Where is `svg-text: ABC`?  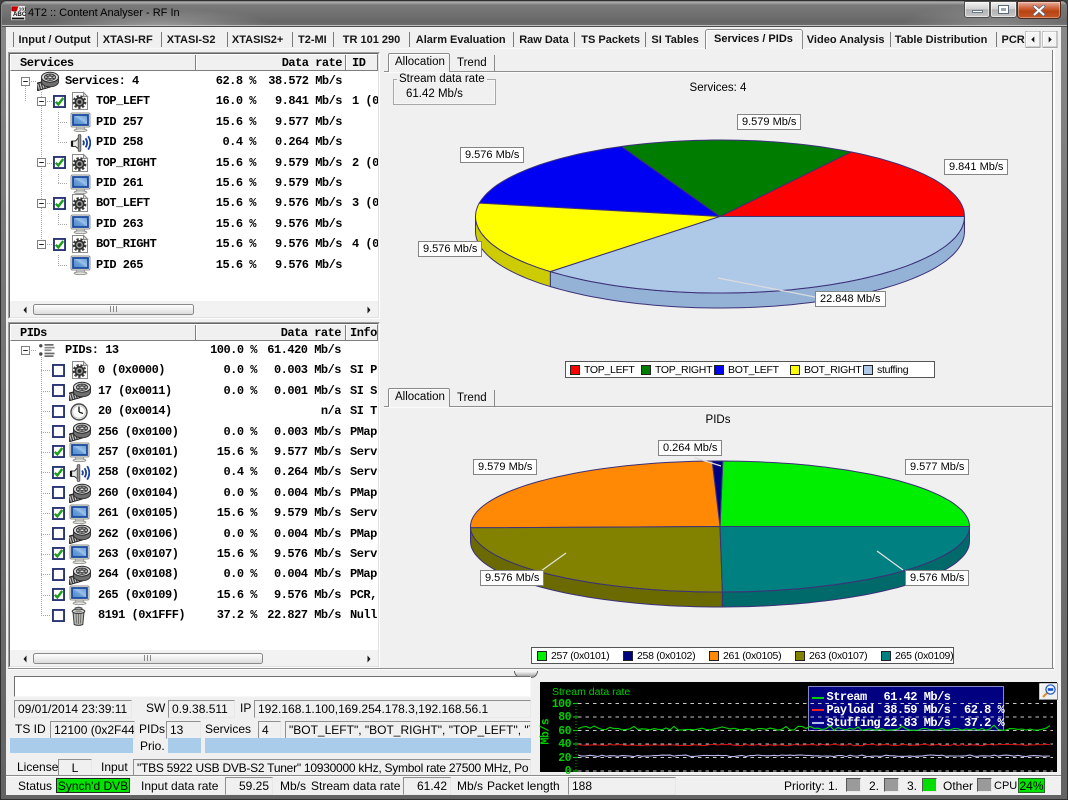 svg-text: ABC is located at coordinates (19, 14).